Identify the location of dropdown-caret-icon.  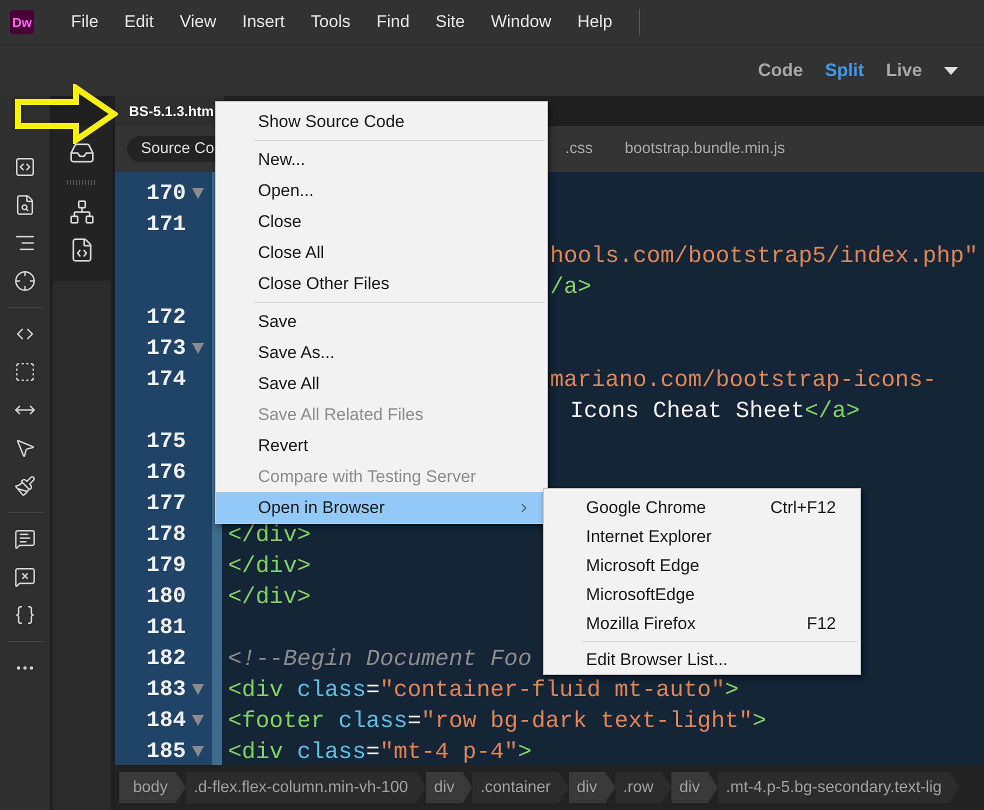
(951, 70).